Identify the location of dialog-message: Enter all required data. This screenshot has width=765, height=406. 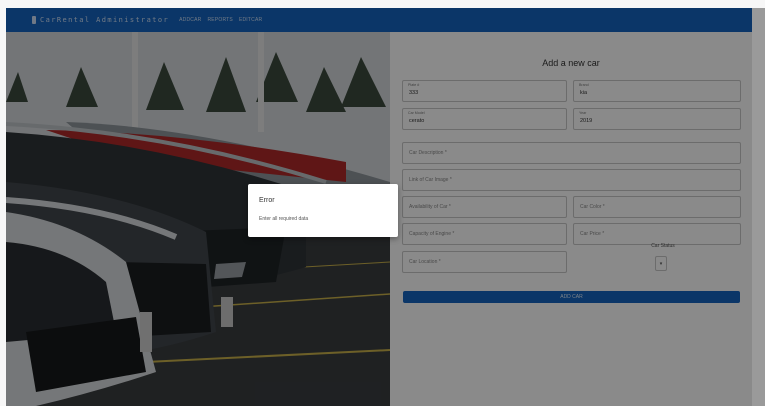
(284, 219).